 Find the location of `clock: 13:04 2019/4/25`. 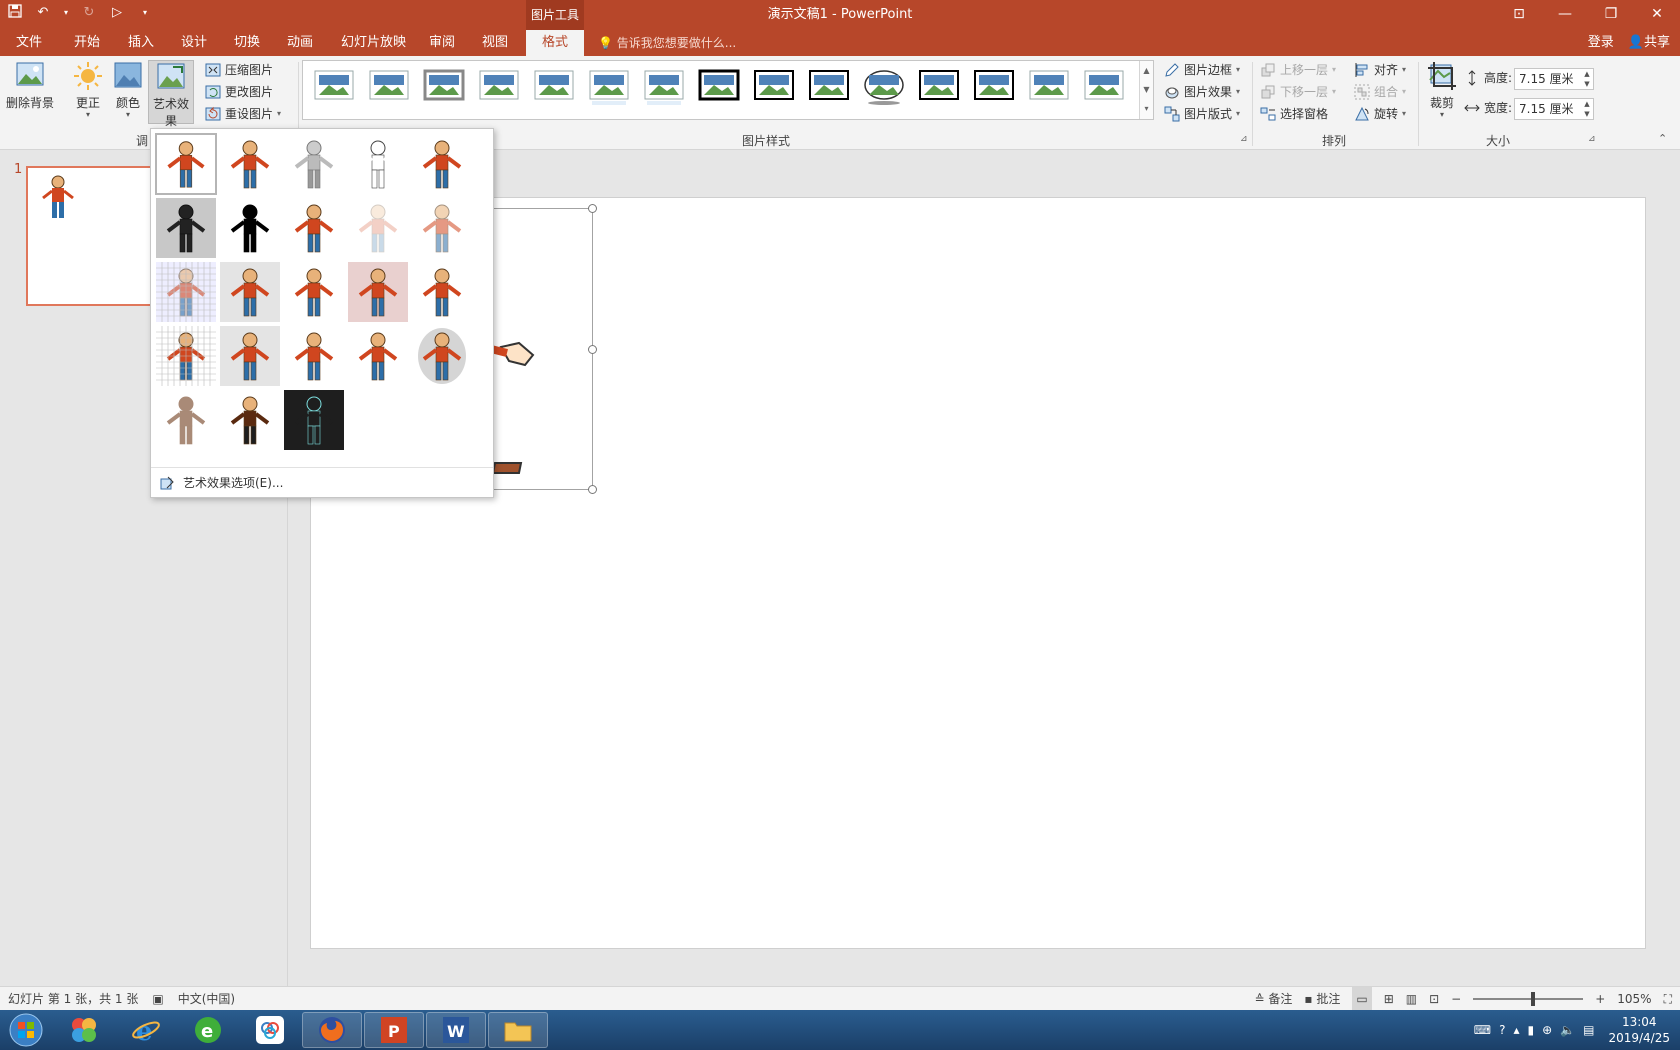

clock: 13:04 2019/4/25 is located at coordinates (1639, 1030).